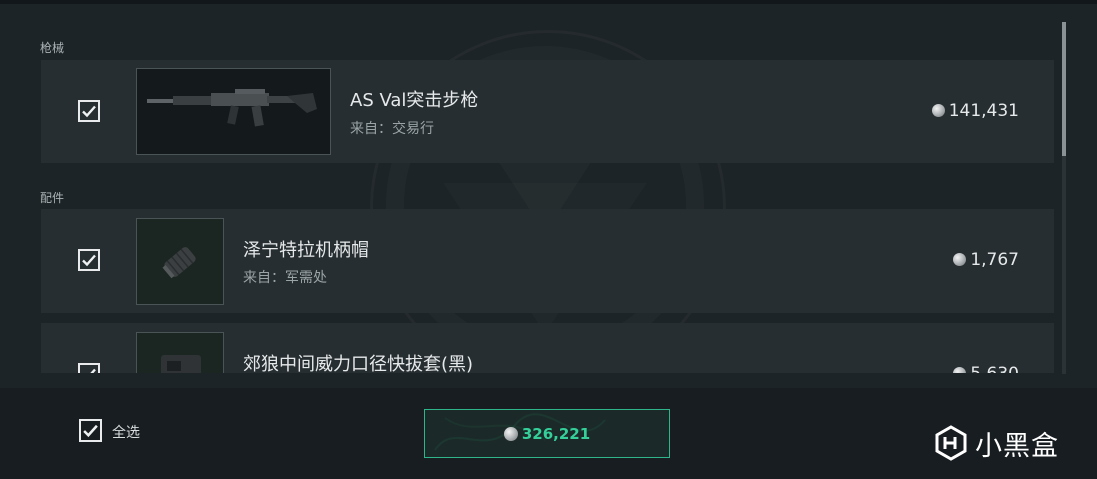 The image size is (1097, 479). I want to click on select-all-label: 全选, so click(126, 433).